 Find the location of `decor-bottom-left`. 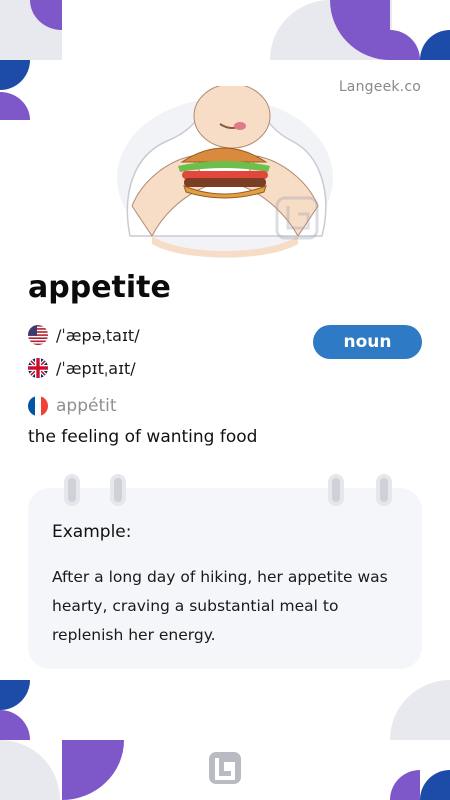

decor-bottom-left is located at coordinates (62, 740).